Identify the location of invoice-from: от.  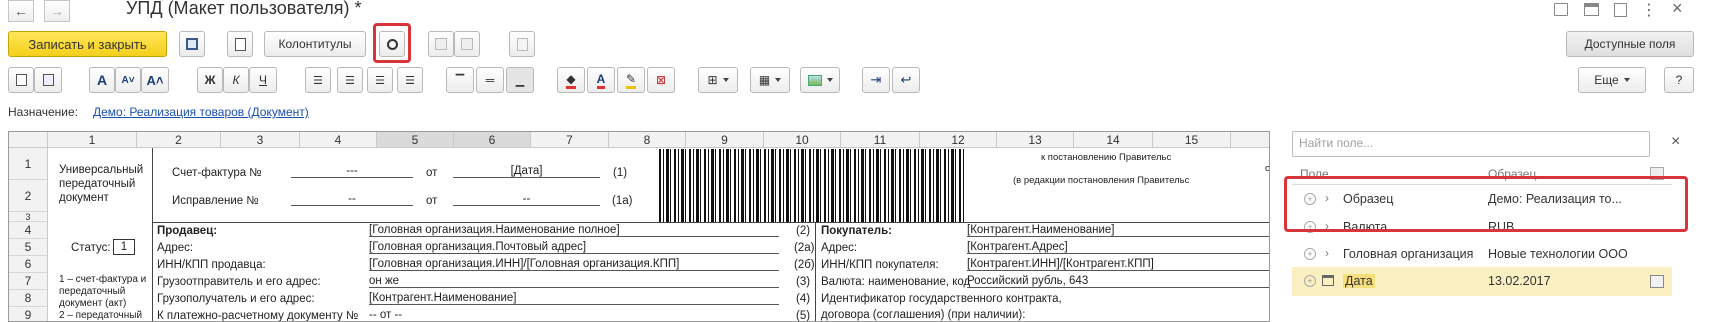
(432, 173).